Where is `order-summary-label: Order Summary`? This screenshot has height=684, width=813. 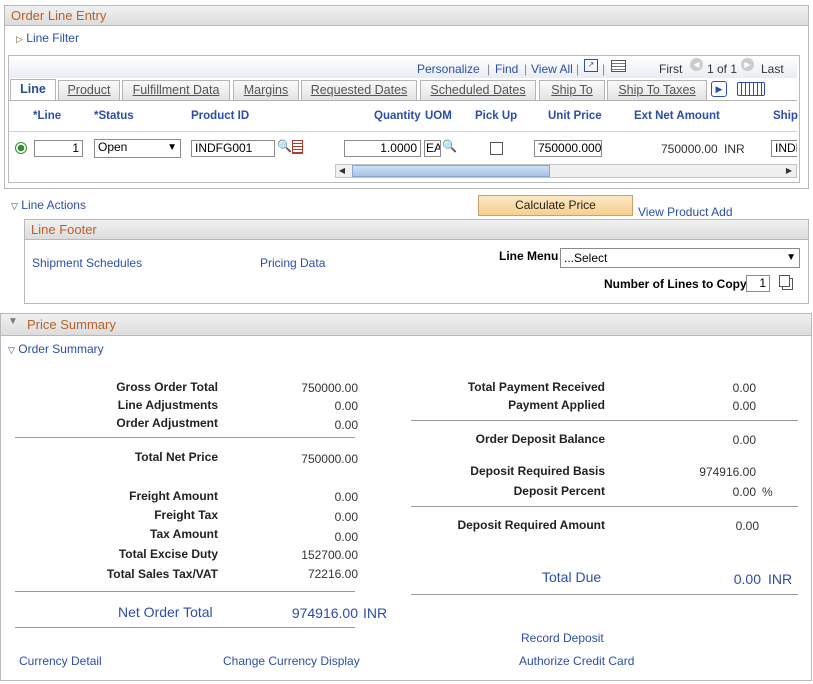
order-summary-label: Order Summary is located at coordinates (60, 349).